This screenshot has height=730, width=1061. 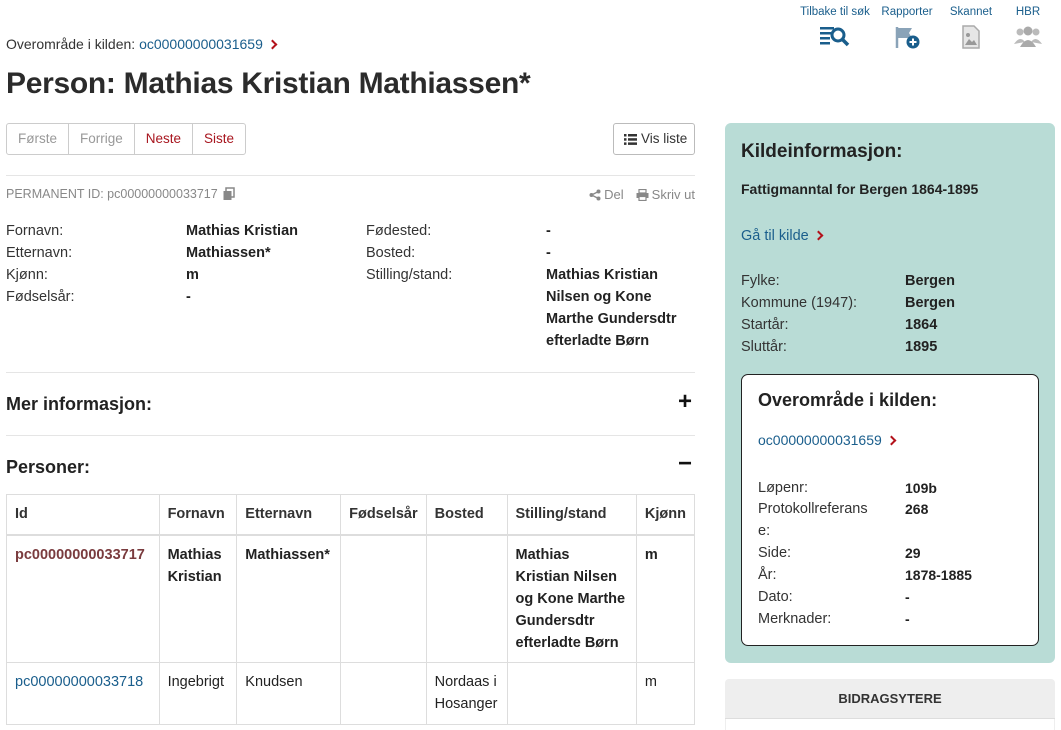 What do you see at coordinates (102, 139) in the screenshot?
I see `pager-previous: Forrige` at bounding box center [102, 139].